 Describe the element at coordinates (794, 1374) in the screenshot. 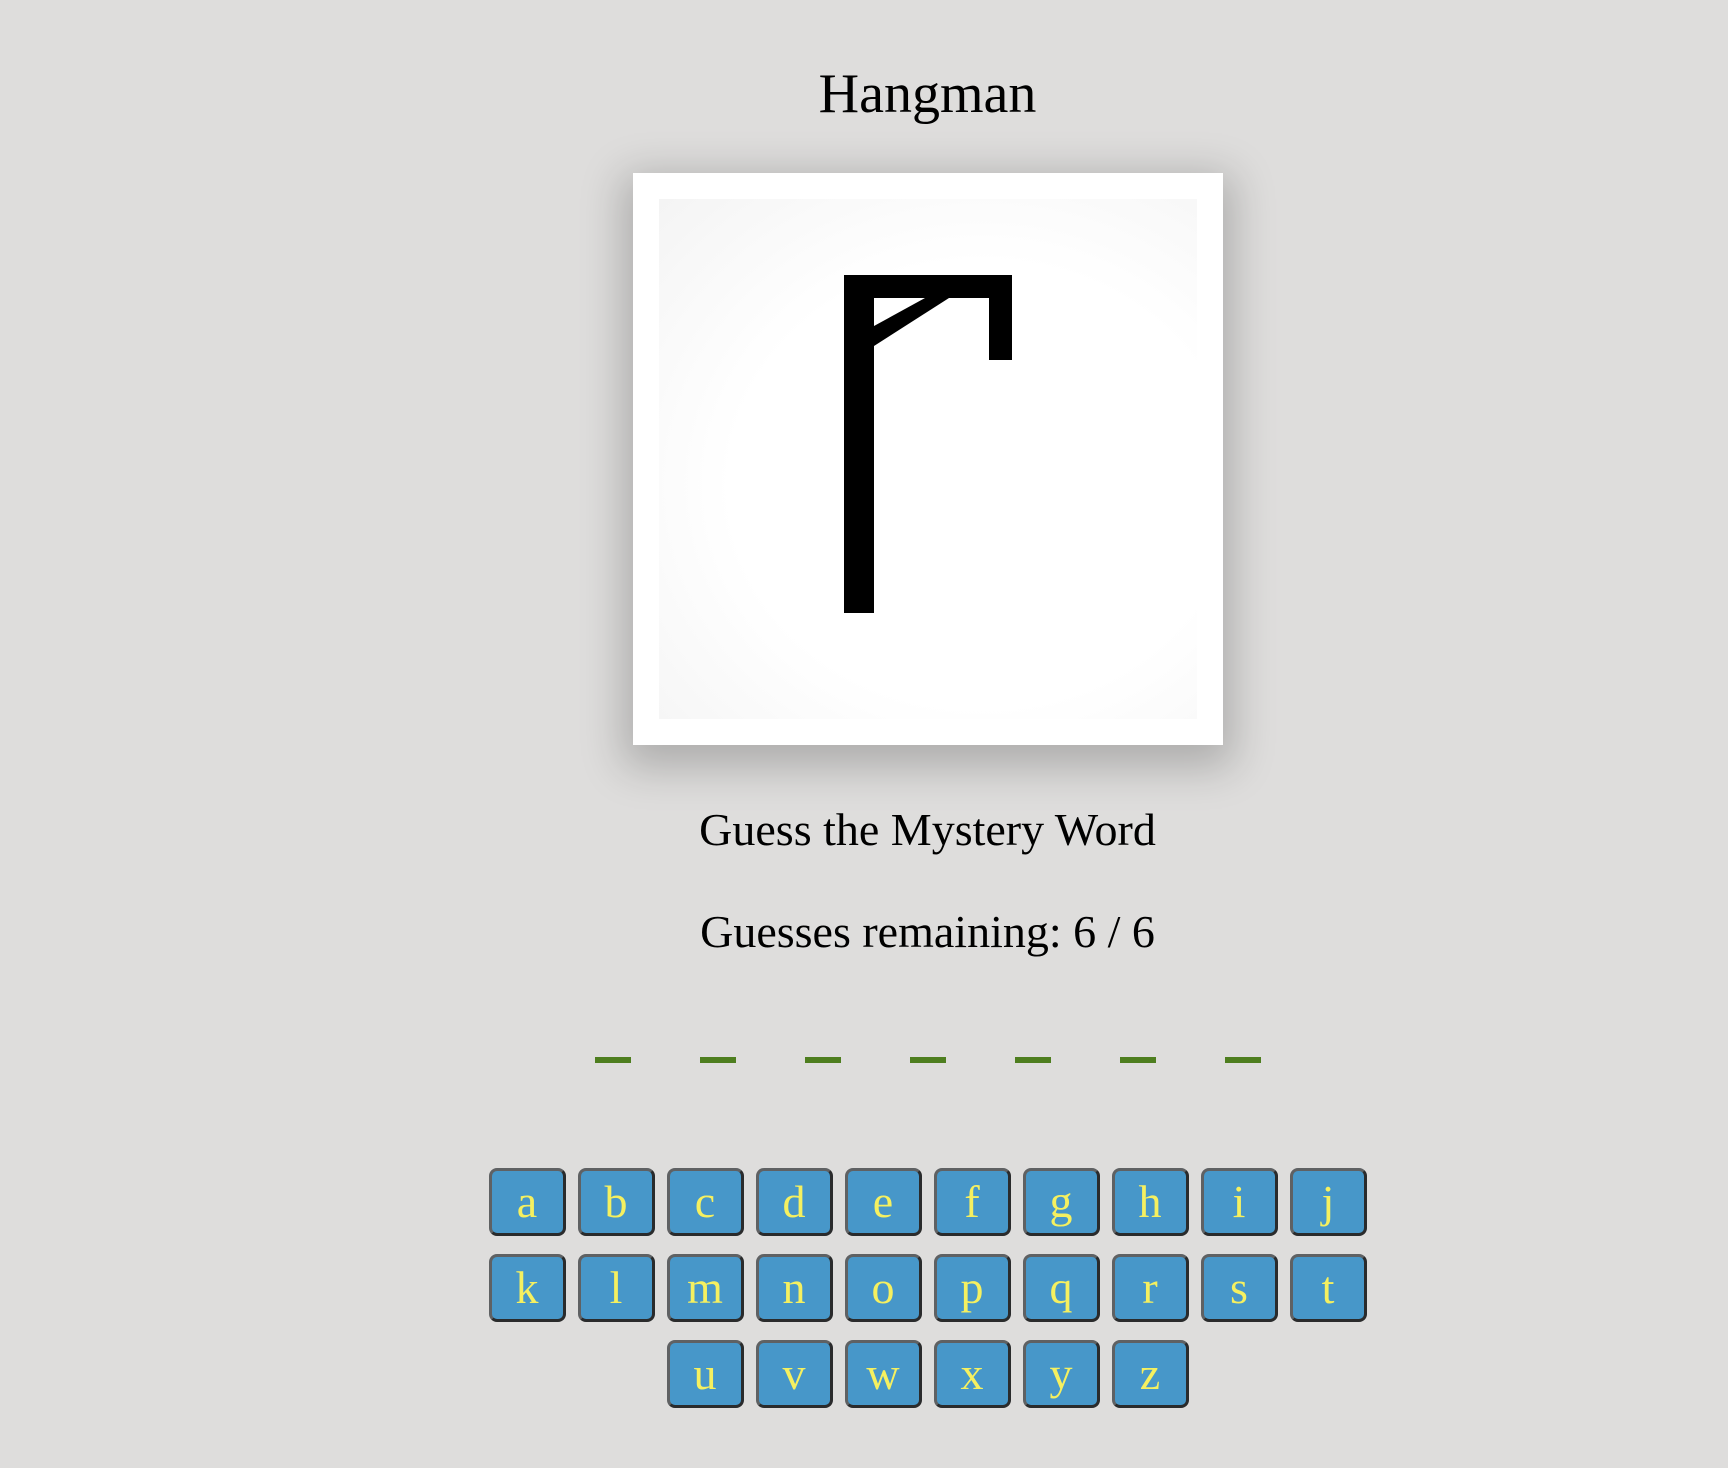

I see `letter-key-v: v` at that location.